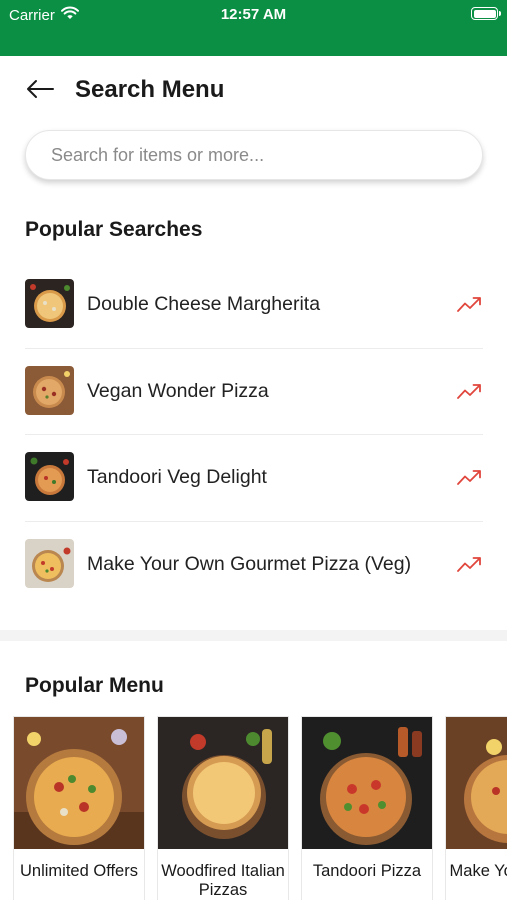 Image resolution: width=507 pixels, height=900 pixels. Describe the element at coordinates (253, 635) in the screenshot. I see `section-divider` at that location.